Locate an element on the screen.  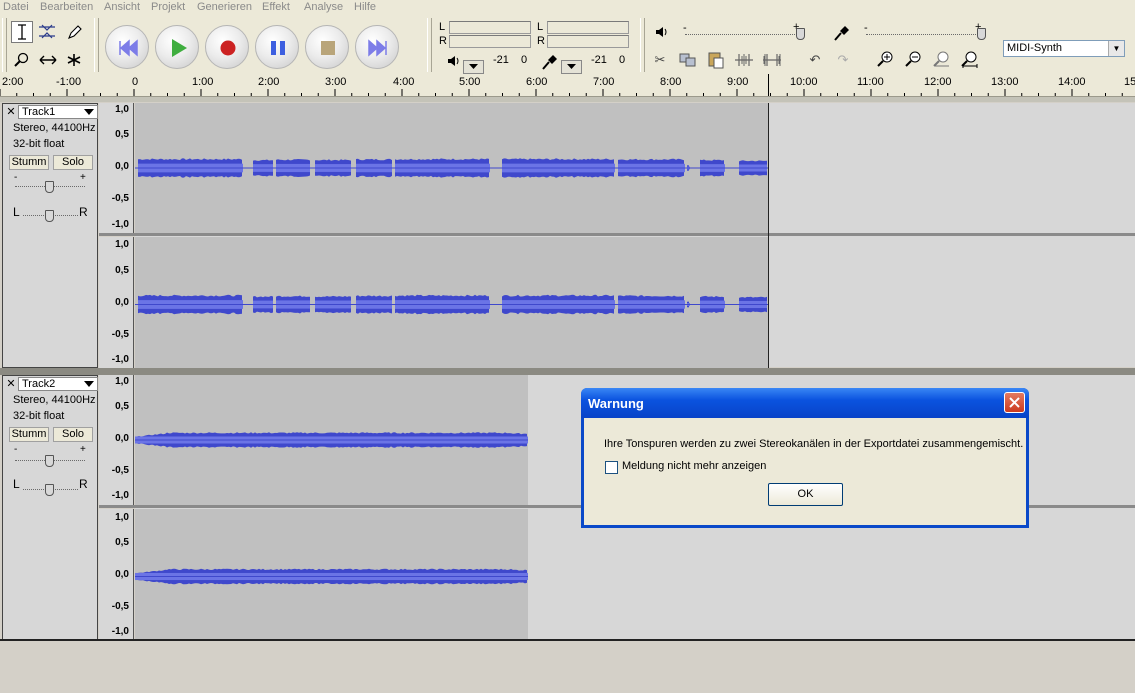
track1-pan-slider is located at coordinates (49, 216).